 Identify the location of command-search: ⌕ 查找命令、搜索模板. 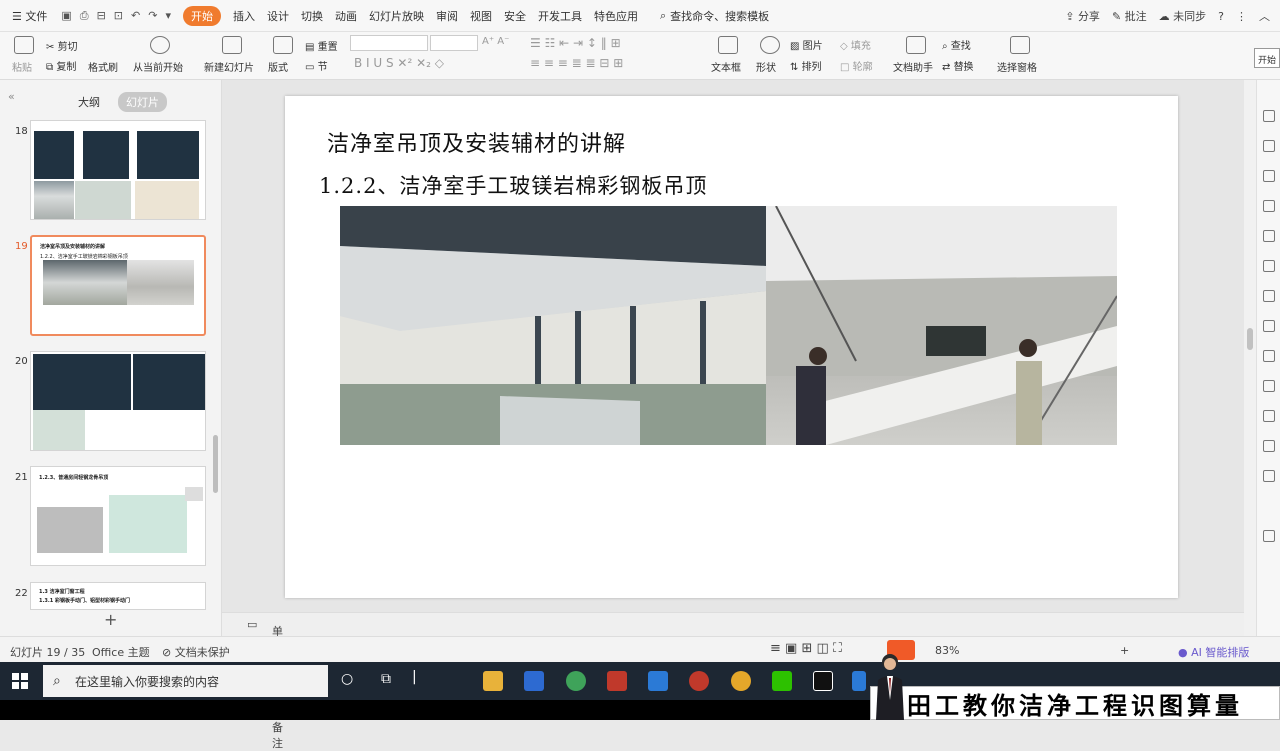
(714, 16).